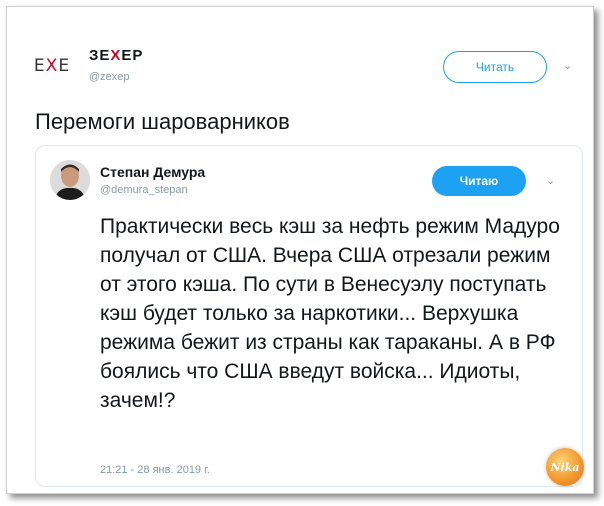  I want to click on author-handle: @demura_stepan, so click(144, 190).